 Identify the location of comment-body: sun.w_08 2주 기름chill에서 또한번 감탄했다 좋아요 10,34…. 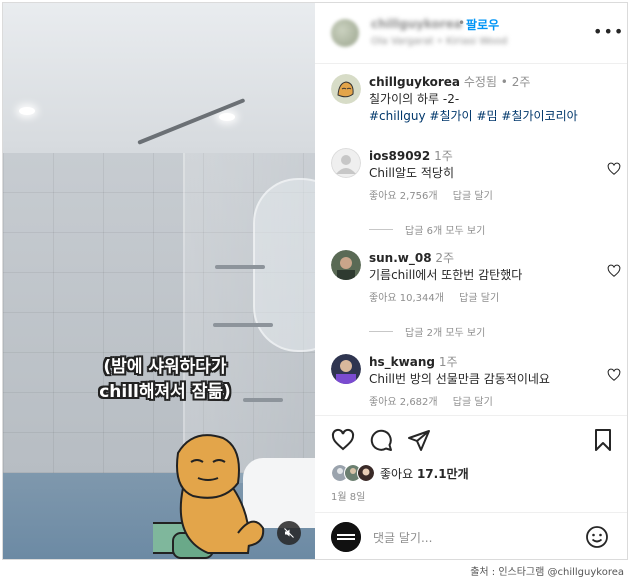
(483, 278).